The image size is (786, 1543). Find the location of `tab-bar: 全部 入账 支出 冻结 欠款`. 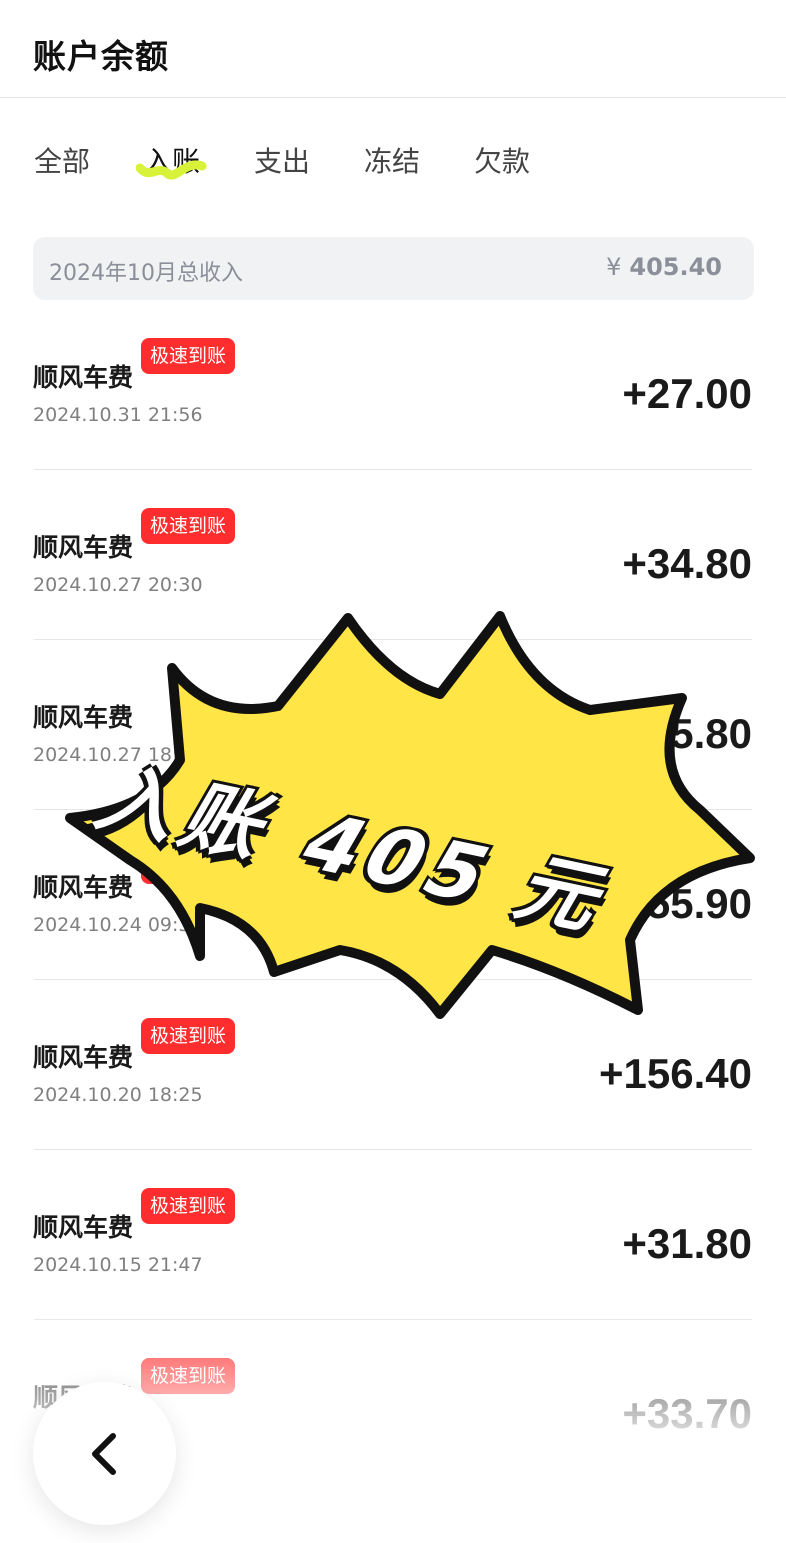

tab-bar: 全部 入账 支出 冻结 欠款 is located at coordinates (393, 163).